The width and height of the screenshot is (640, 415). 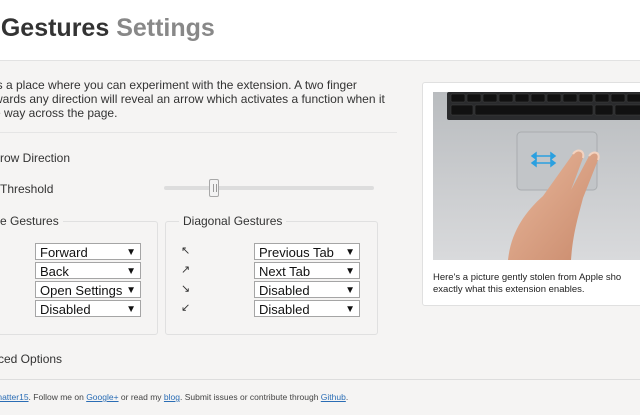 I want to click on footer-divider, so click(x=320, y=379).